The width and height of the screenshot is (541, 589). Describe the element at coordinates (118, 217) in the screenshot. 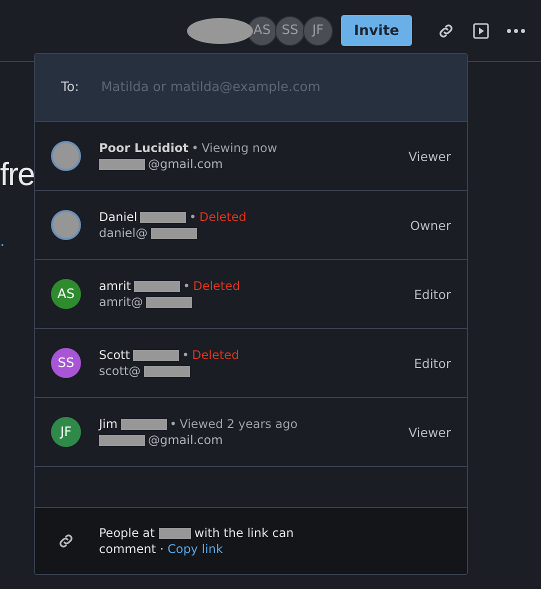

I see `person-name: Daniel` at that location.